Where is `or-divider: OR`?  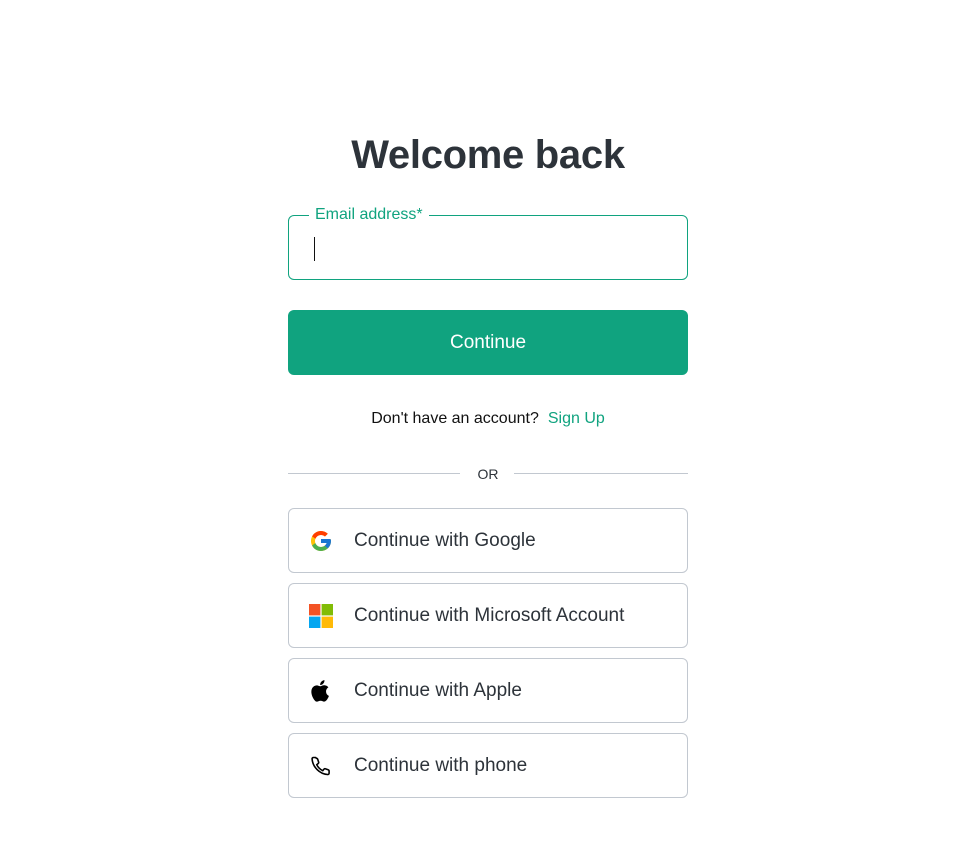 or-divider: OR is located at coordinates (488, 474).